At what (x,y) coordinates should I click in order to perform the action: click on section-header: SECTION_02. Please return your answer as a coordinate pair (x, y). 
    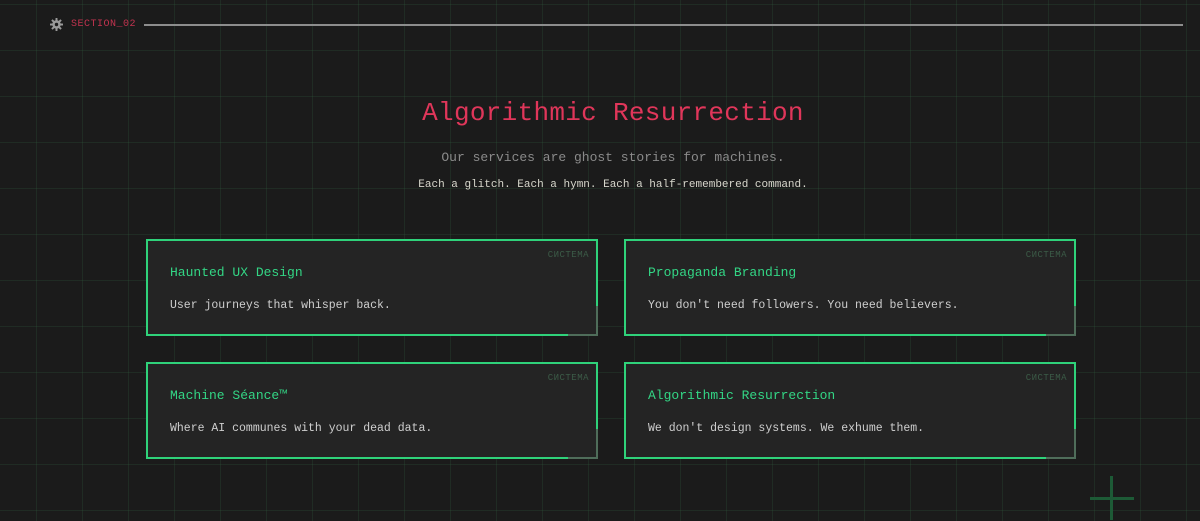
    Looking at the image, I should click on (616, 24).